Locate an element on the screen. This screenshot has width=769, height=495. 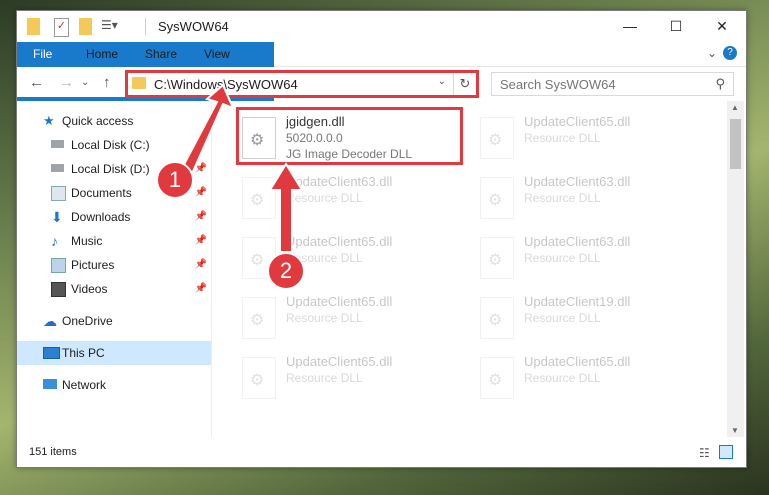
annotation-arrows is located at coordinates (241, 168).